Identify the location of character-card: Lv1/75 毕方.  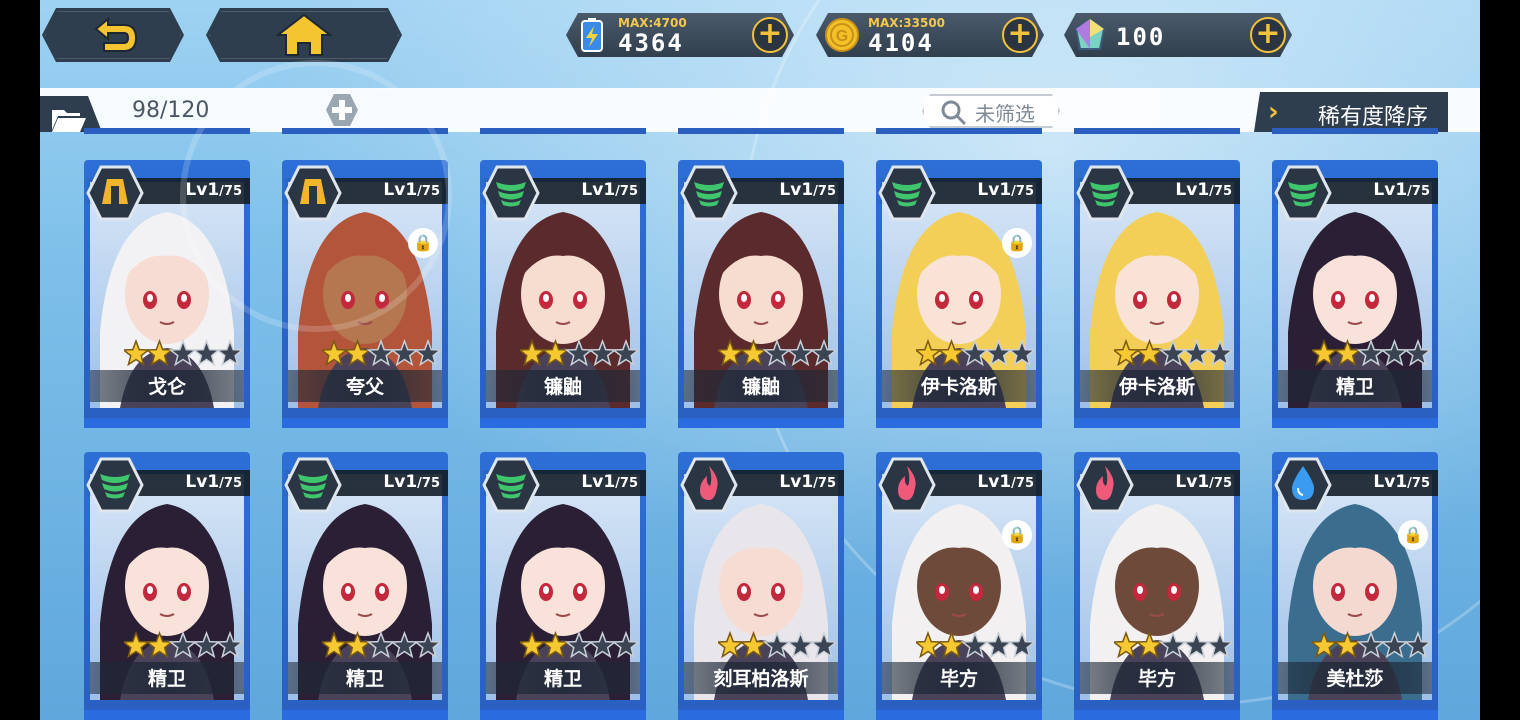
(1157, 586).